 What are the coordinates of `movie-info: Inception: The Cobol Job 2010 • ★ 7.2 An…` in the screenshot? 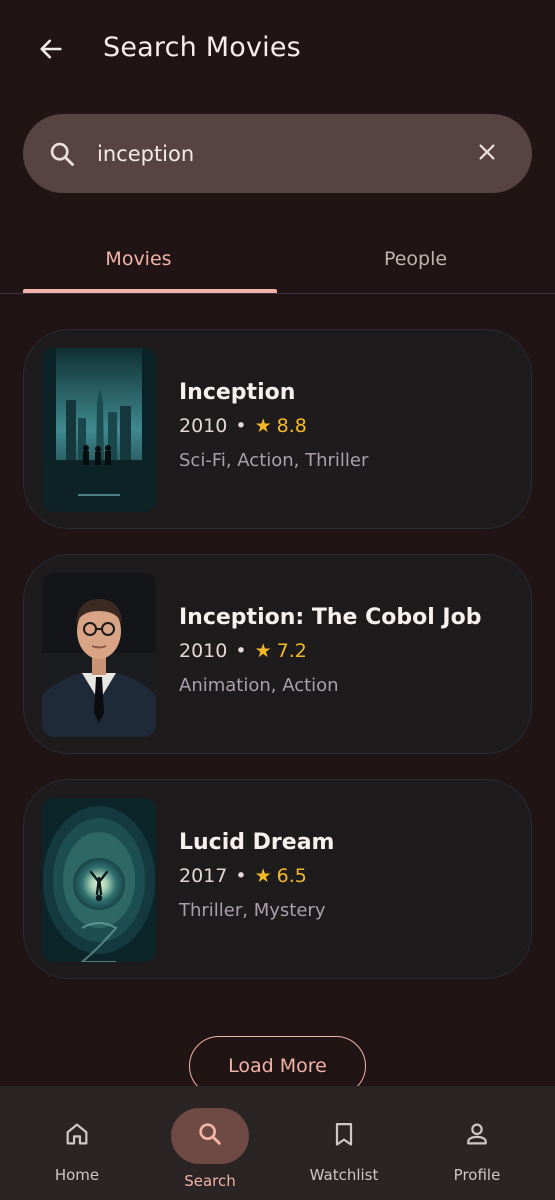 It's located at (330, 650).